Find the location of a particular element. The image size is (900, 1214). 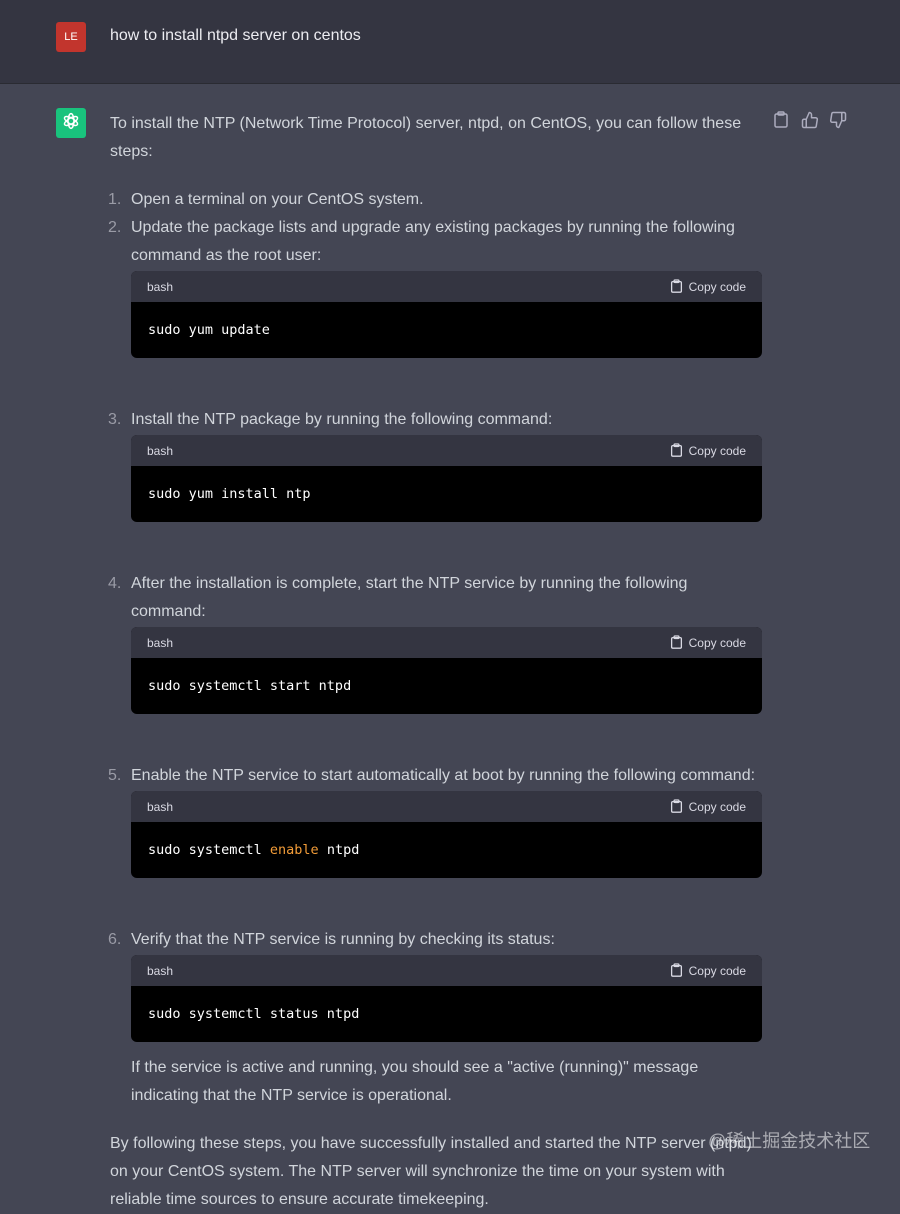

code-block: bash Copy code sudo yum install ntp is located at coordinates (446, 478).